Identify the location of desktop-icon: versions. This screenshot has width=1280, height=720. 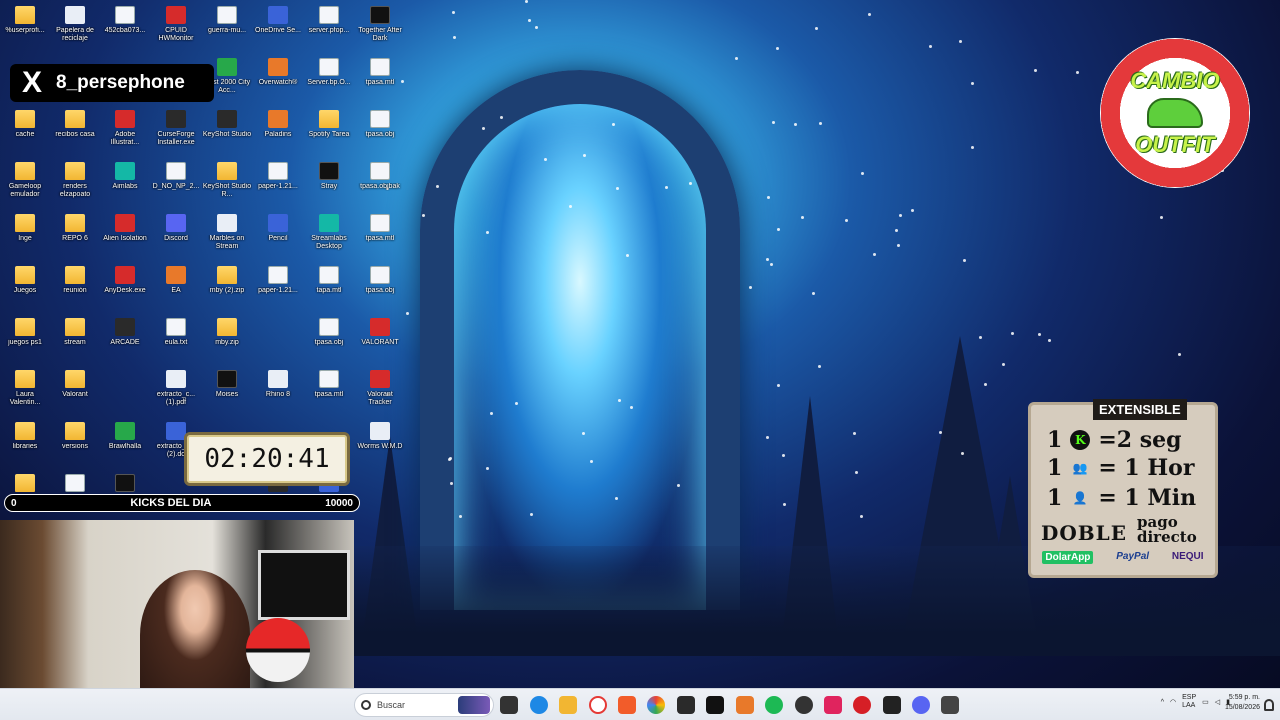
(75, 436).